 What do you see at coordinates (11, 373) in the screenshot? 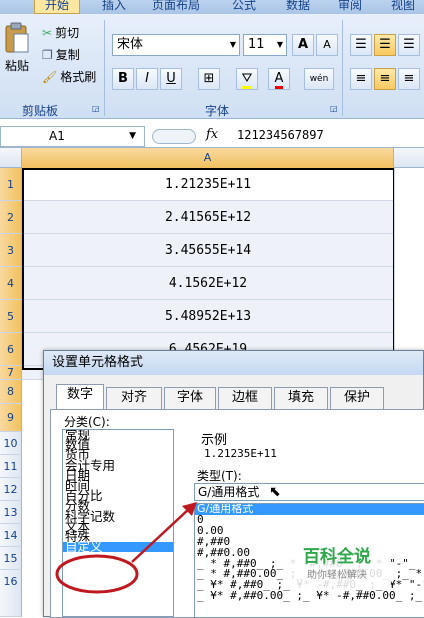
I see `row-header: 7` at bounding box center [11, 373].